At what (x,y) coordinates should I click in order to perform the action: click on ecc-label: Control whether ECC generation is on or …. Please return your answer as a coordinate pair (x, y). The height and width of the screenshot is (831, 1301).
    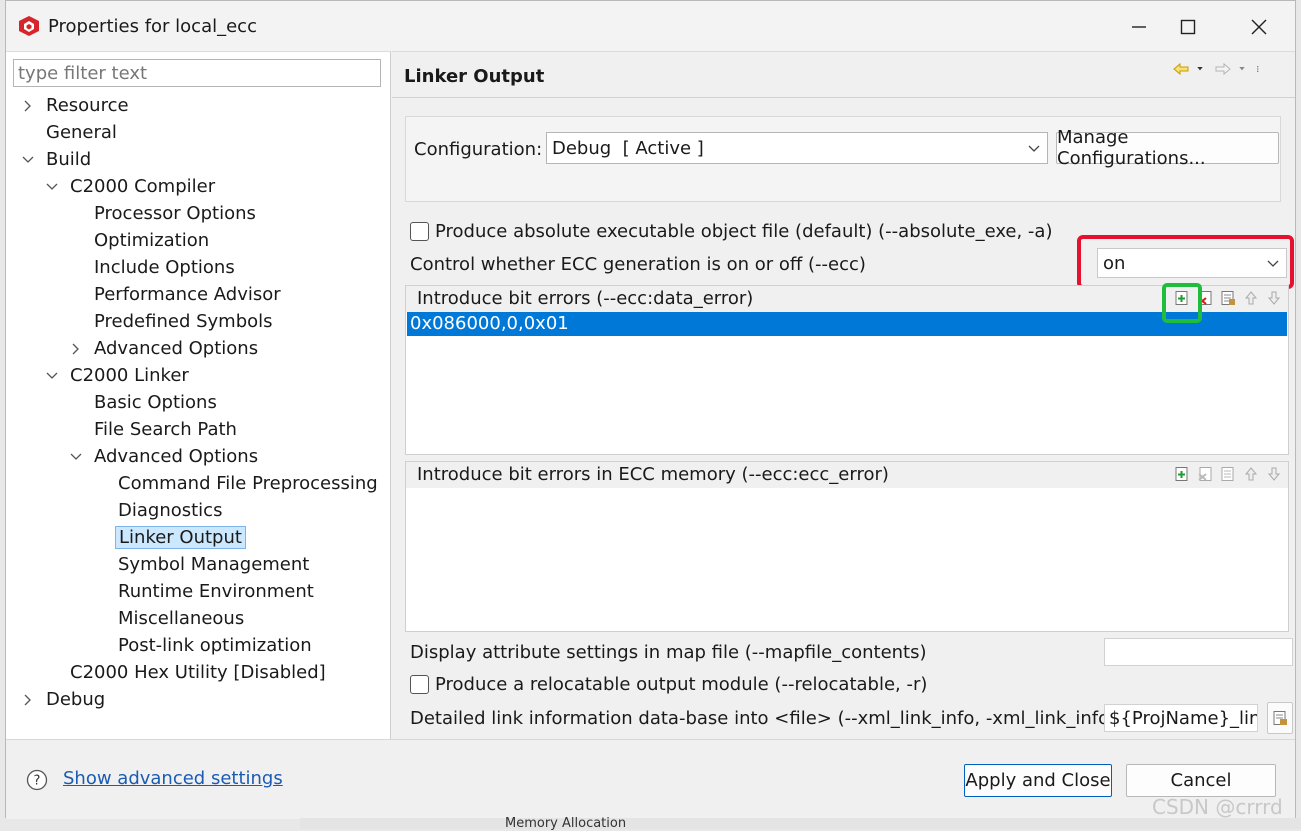
    Looking at the image, I should click on (638, 264).